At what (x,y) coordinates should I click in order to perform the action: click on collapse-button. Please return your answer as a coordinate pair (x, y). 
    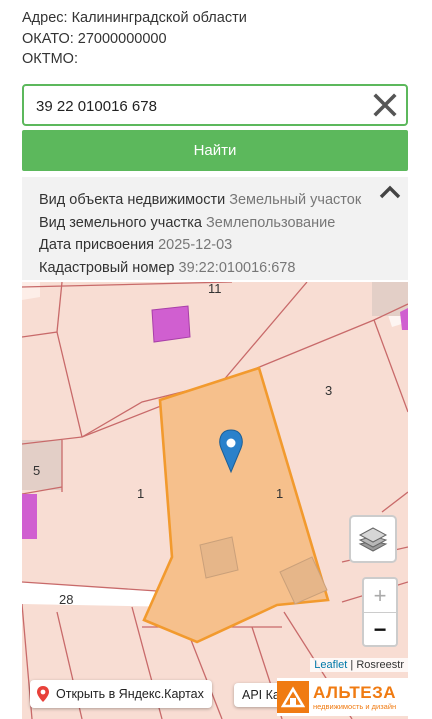
    Looking at the image, I should click on (390, 192).